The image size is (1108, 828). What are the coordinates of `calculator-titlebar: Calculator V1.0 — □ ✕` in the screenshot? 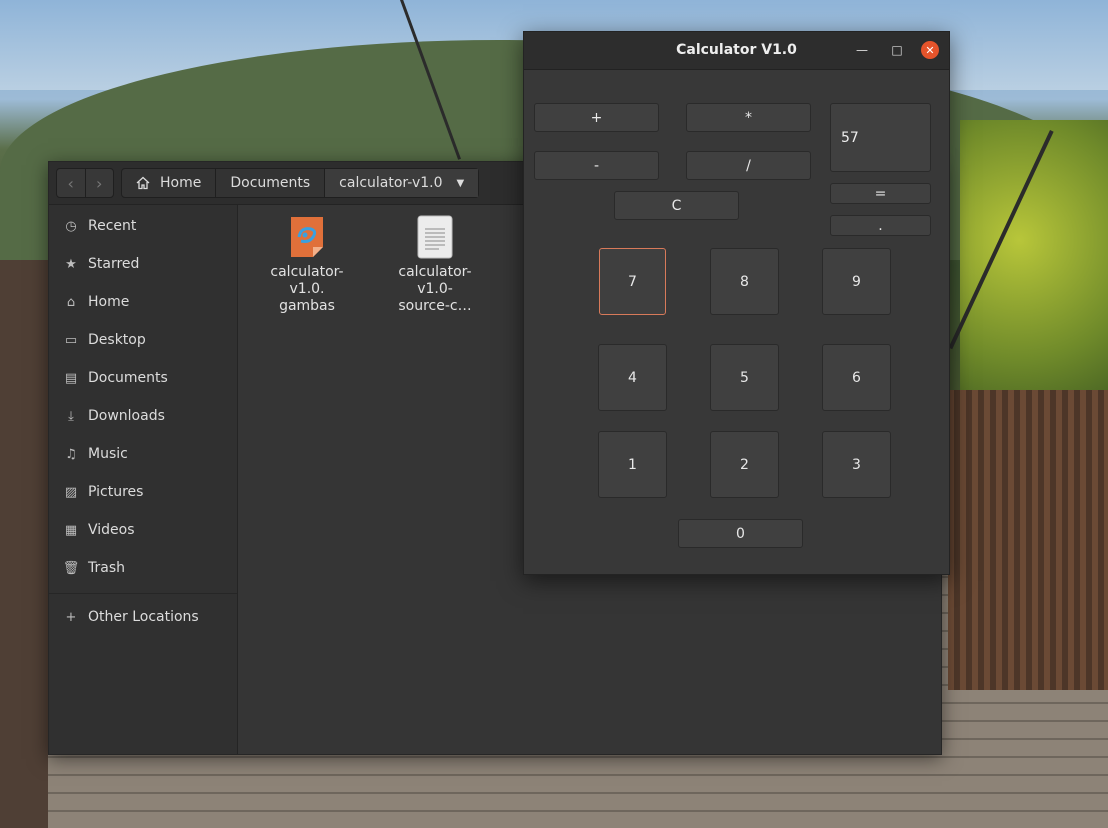 It's located at (736, 51).